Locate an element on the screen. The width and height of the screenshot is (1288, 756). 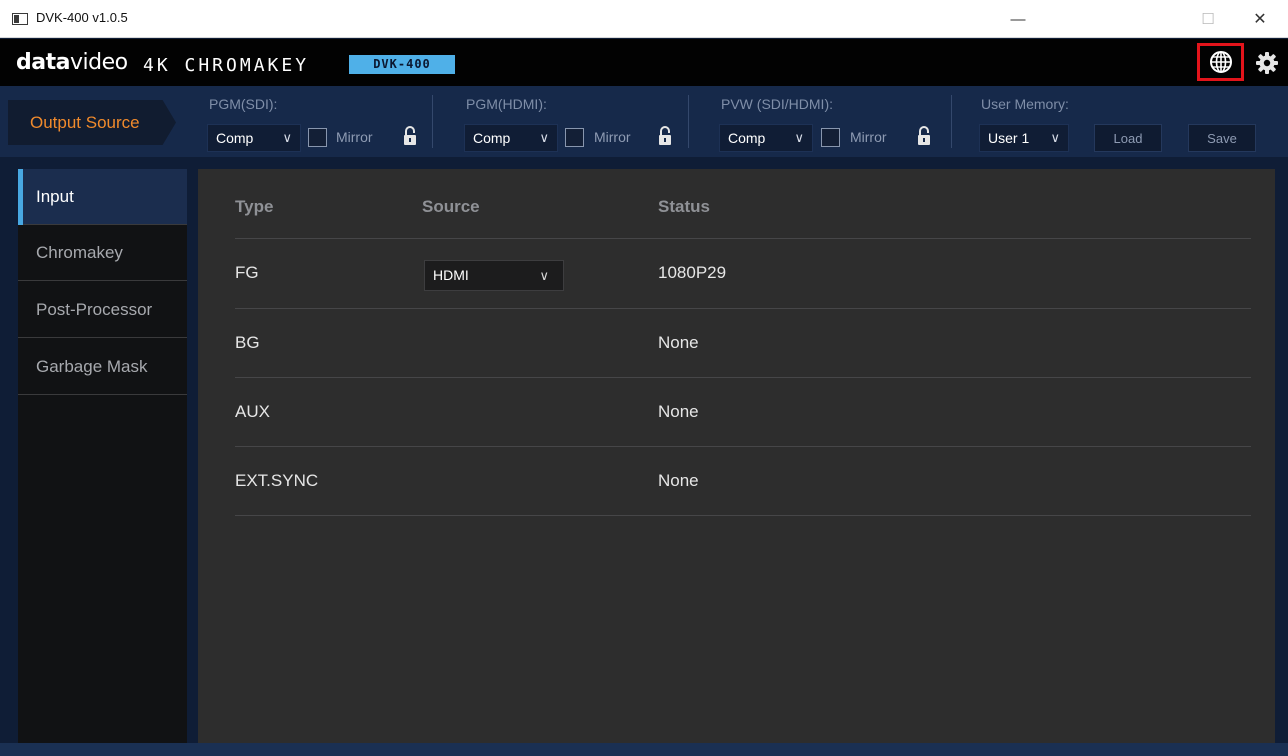
pgm-sdi-value: Comp is located at coordinates (235, 138).